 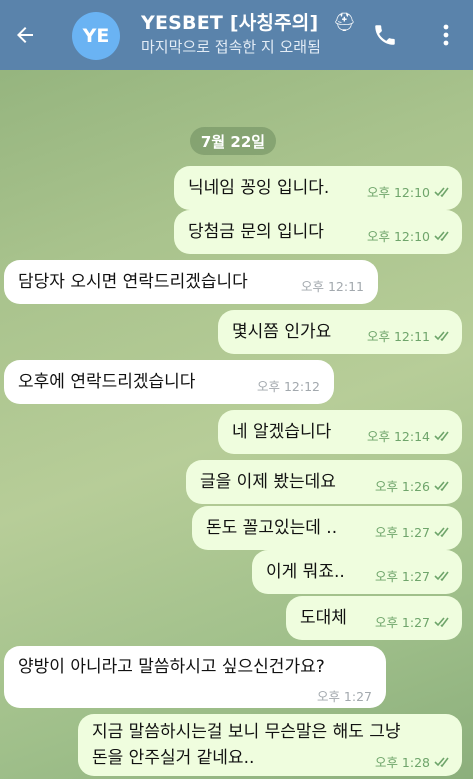 What do you see at coordinates (272, 528) in the screenshot?
I see `message-text: 돈도 꼴고있는데 ..` at bounding box center [272, 528].